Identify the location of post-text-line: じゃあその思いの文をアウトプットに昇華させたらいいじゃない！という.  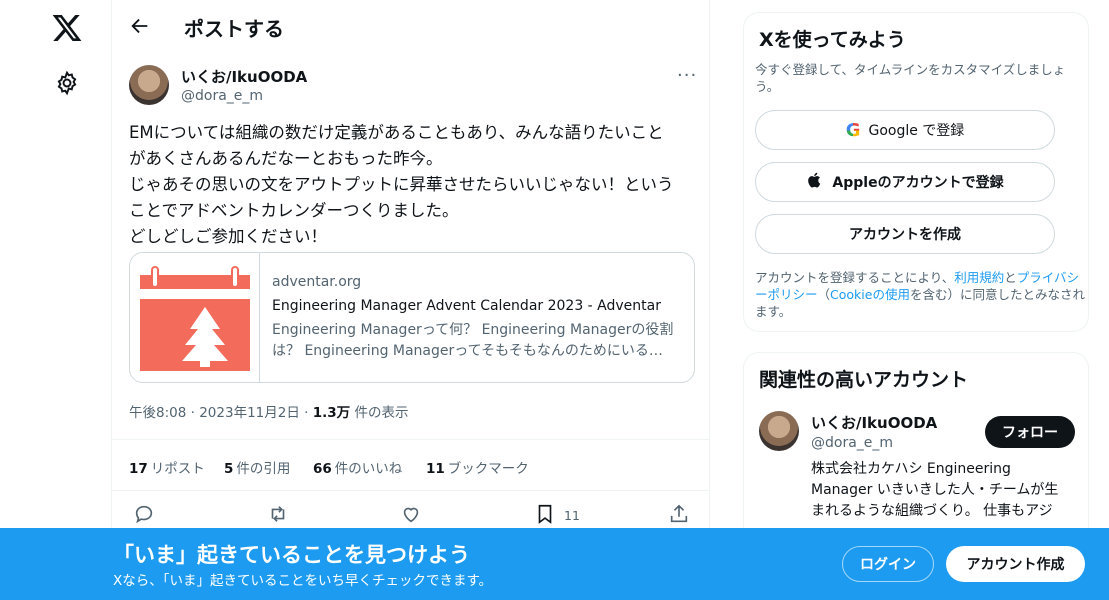
(401, 184).